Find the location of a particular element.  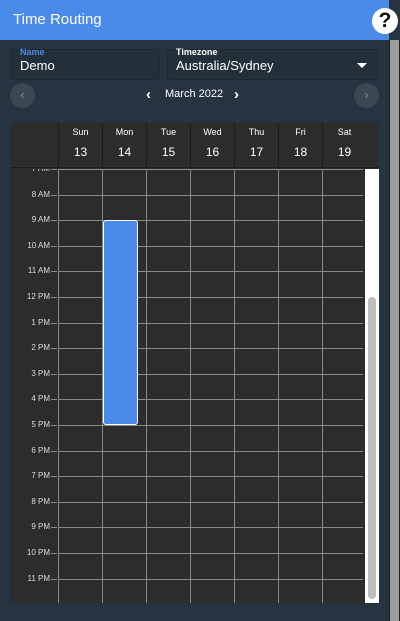

timezone-select: Timezone Australia/Sydney is located at coordinates (272, 63).